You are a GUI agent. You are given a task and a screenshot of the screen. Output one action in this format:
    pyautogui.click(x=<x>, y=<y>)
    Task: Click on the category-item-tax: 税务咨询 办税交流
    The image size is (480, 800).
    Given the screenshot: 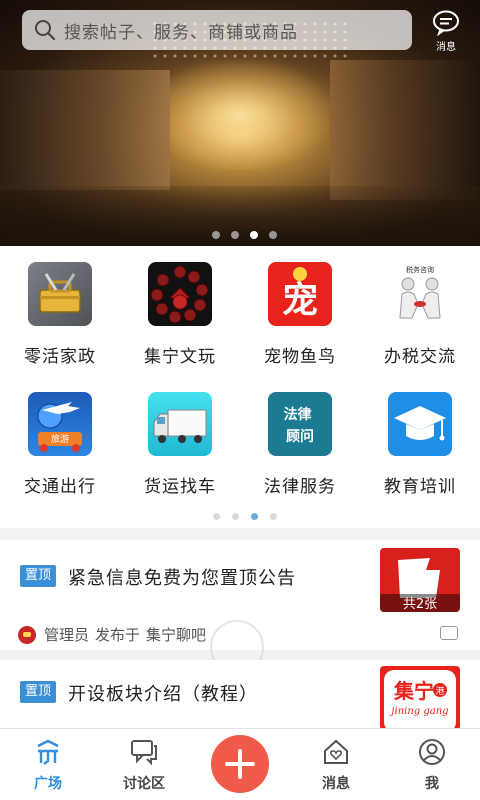 What is the action you would take?
    pyautogui.click(x=420, y=322)
    